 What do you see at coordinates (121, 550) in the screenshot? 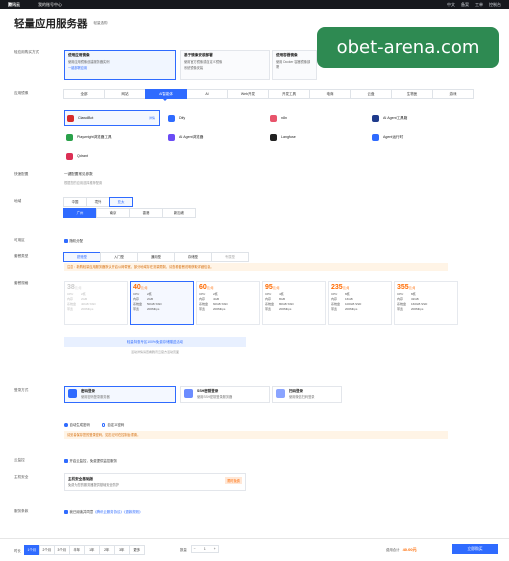
I see `duration-option: 3年` at bounding box center [121, 550].